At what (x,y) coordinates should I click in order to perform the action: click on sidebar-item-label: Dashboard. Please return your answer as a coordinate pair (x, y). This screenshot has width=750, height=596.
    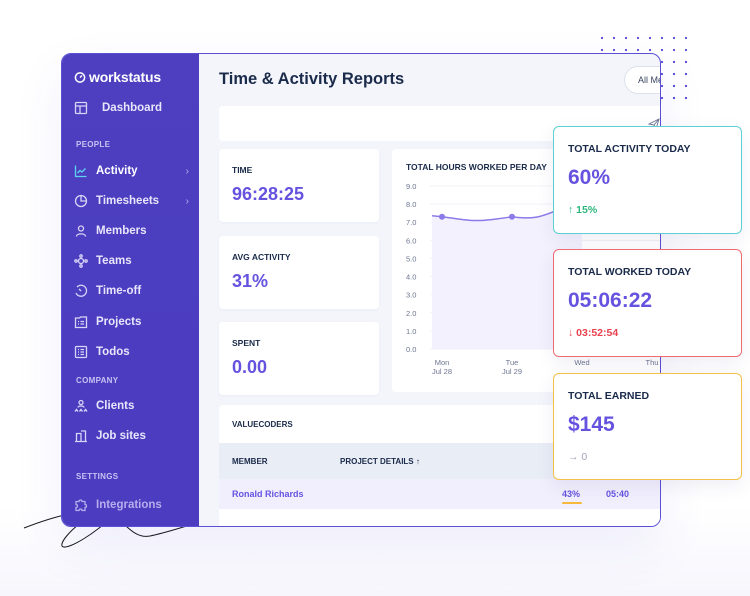
    Looking at the image, I should click on (132, 108).